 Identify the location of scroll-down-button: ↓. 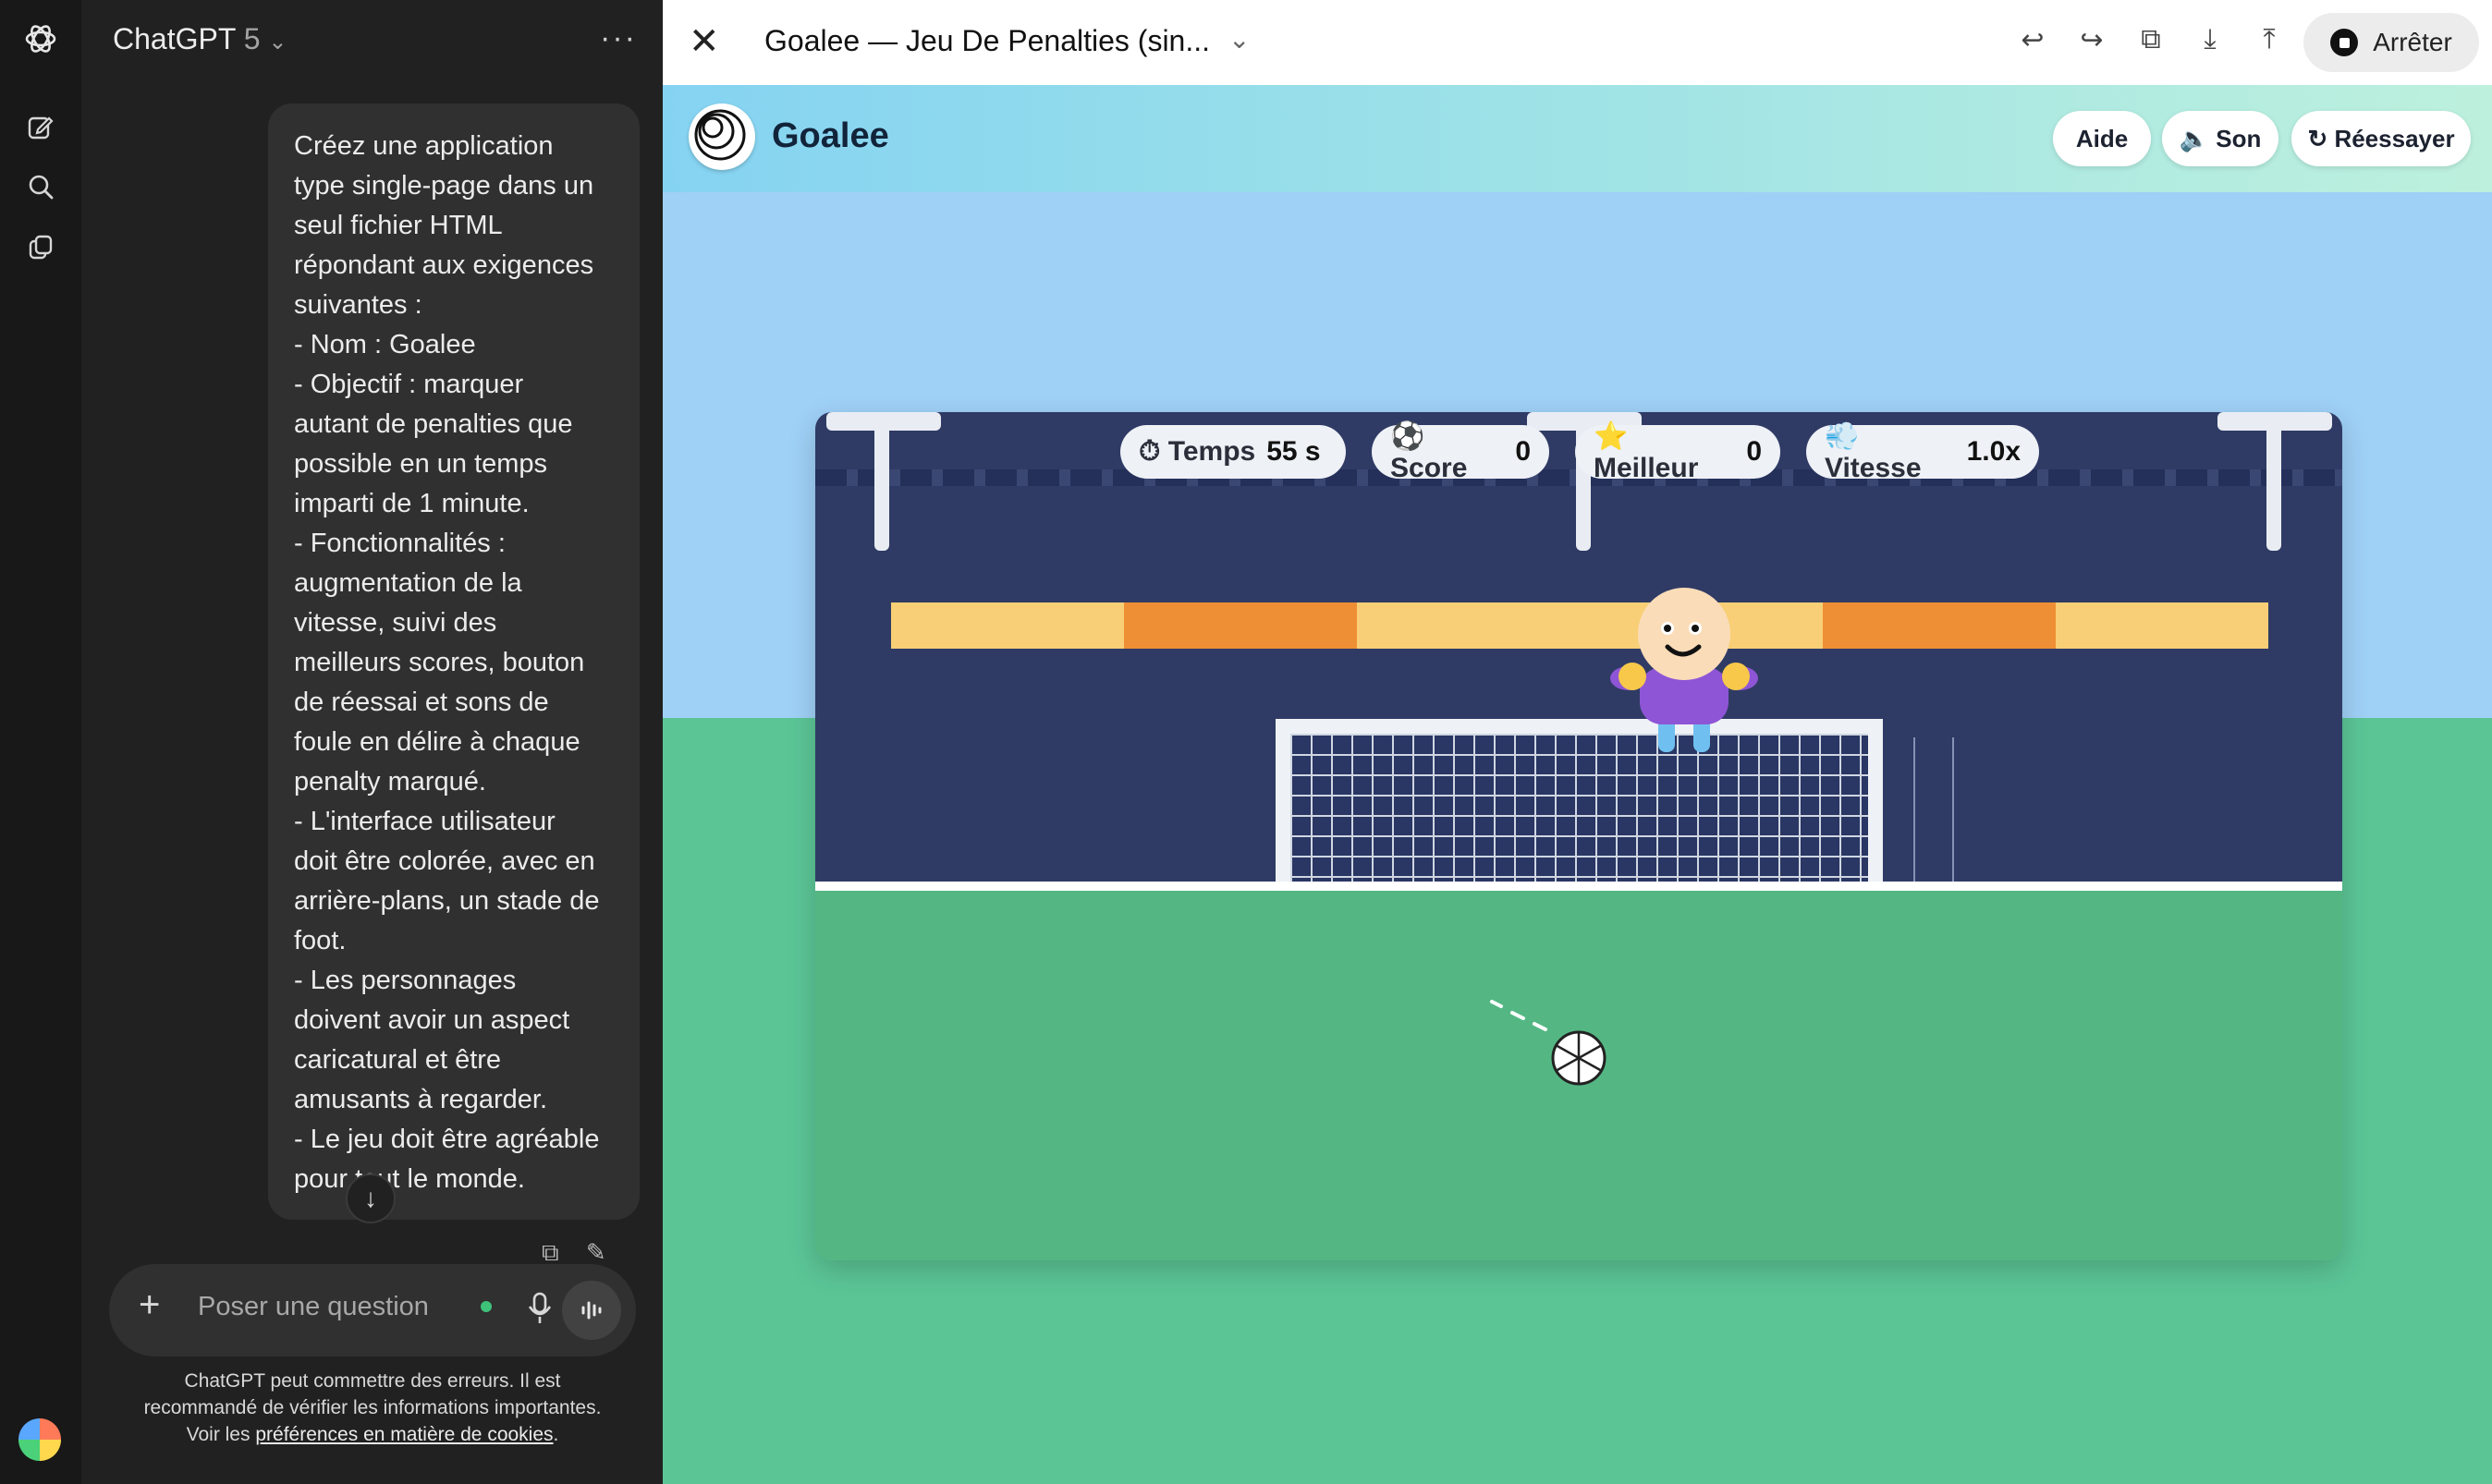
(371, 1198).